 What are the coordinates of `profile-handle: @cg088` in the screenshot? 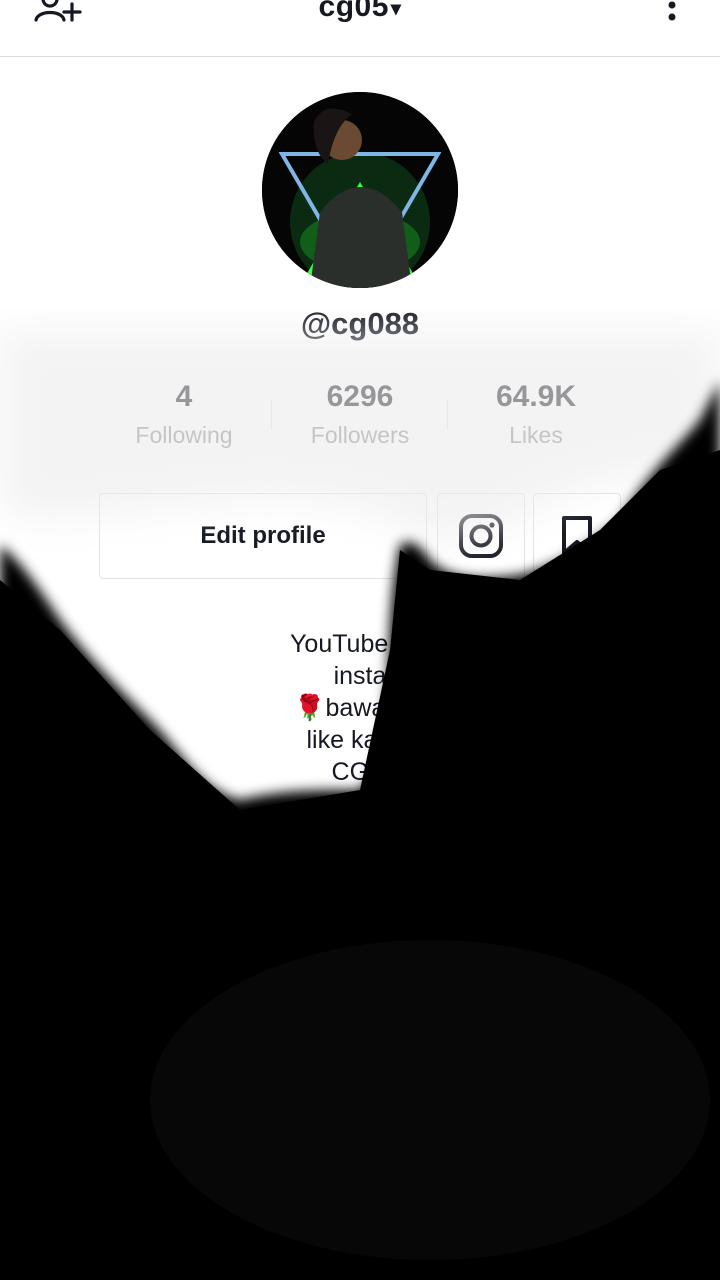 It's located at (360, 323).